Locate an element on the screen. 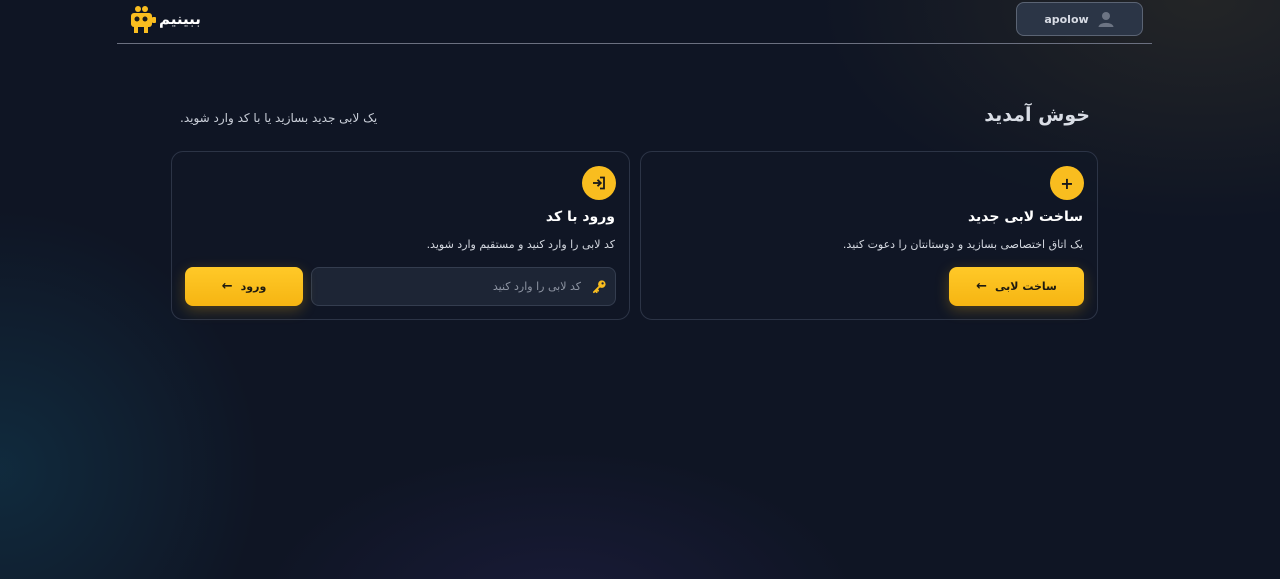  join-lobby-description: کد لابی را وارد کنید و مستقیم وارد شوید. is located at coordinates (520, 244).